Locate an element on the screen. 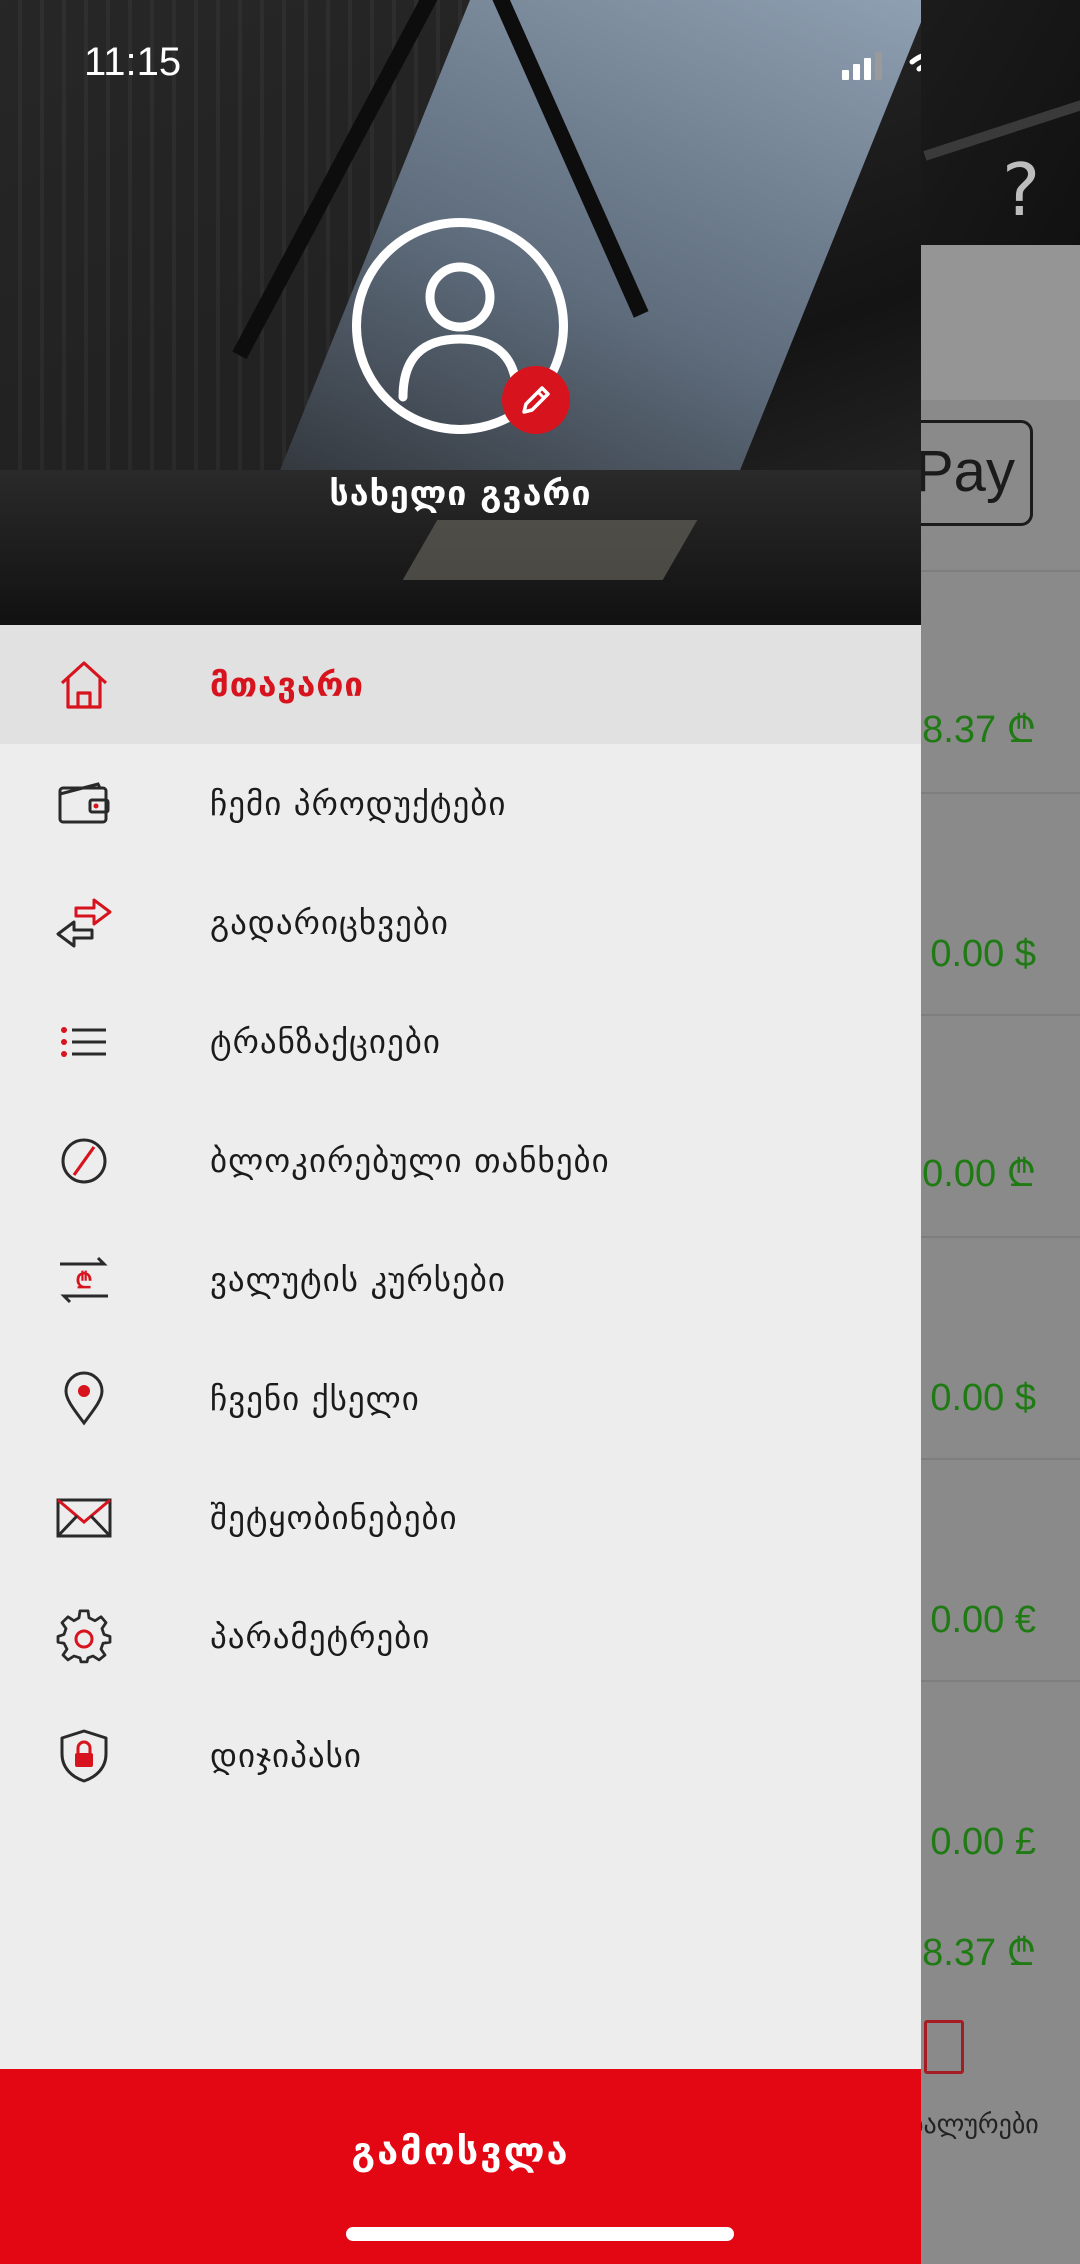 This screenshot has width=1080, height=2264. help-icon: ? is located at coordinates (1021, 190).